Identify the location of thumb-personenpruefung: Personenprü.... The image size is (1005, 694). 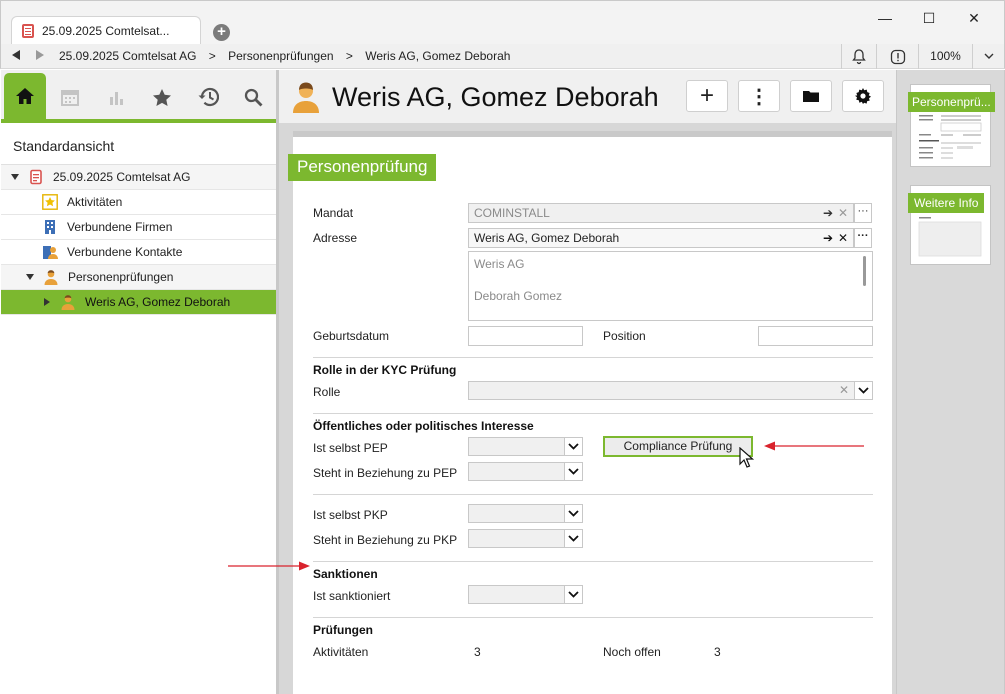
(951, 125).